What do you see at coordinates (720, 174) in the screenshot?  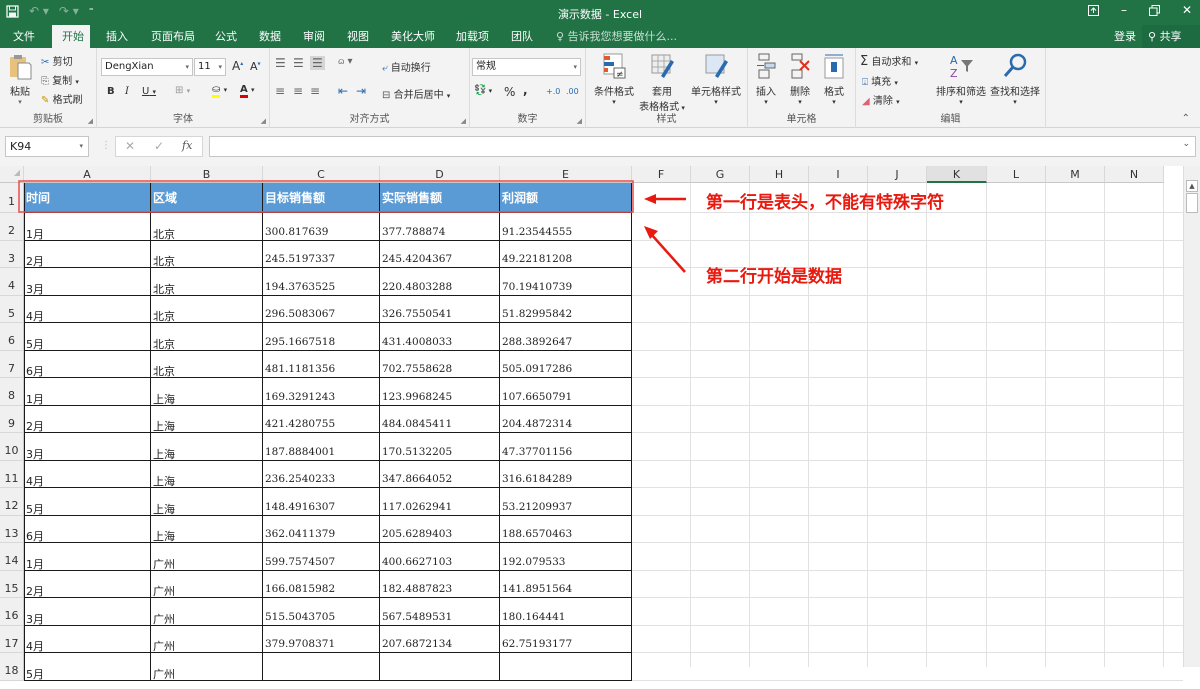 I see `column-header-g: G` at bounding box center [720, 174].